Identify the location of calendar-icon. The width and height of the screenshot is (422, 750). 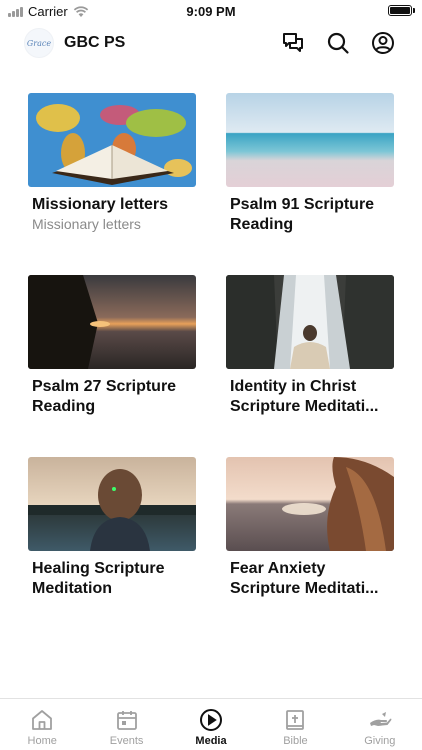
(126, 720).